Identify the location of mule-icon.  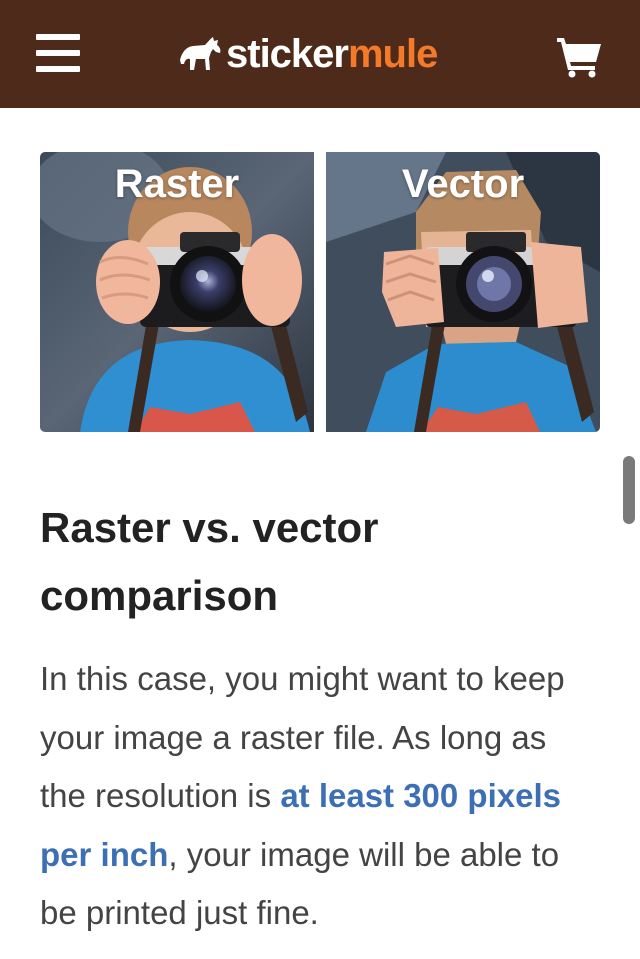
(200, 53).